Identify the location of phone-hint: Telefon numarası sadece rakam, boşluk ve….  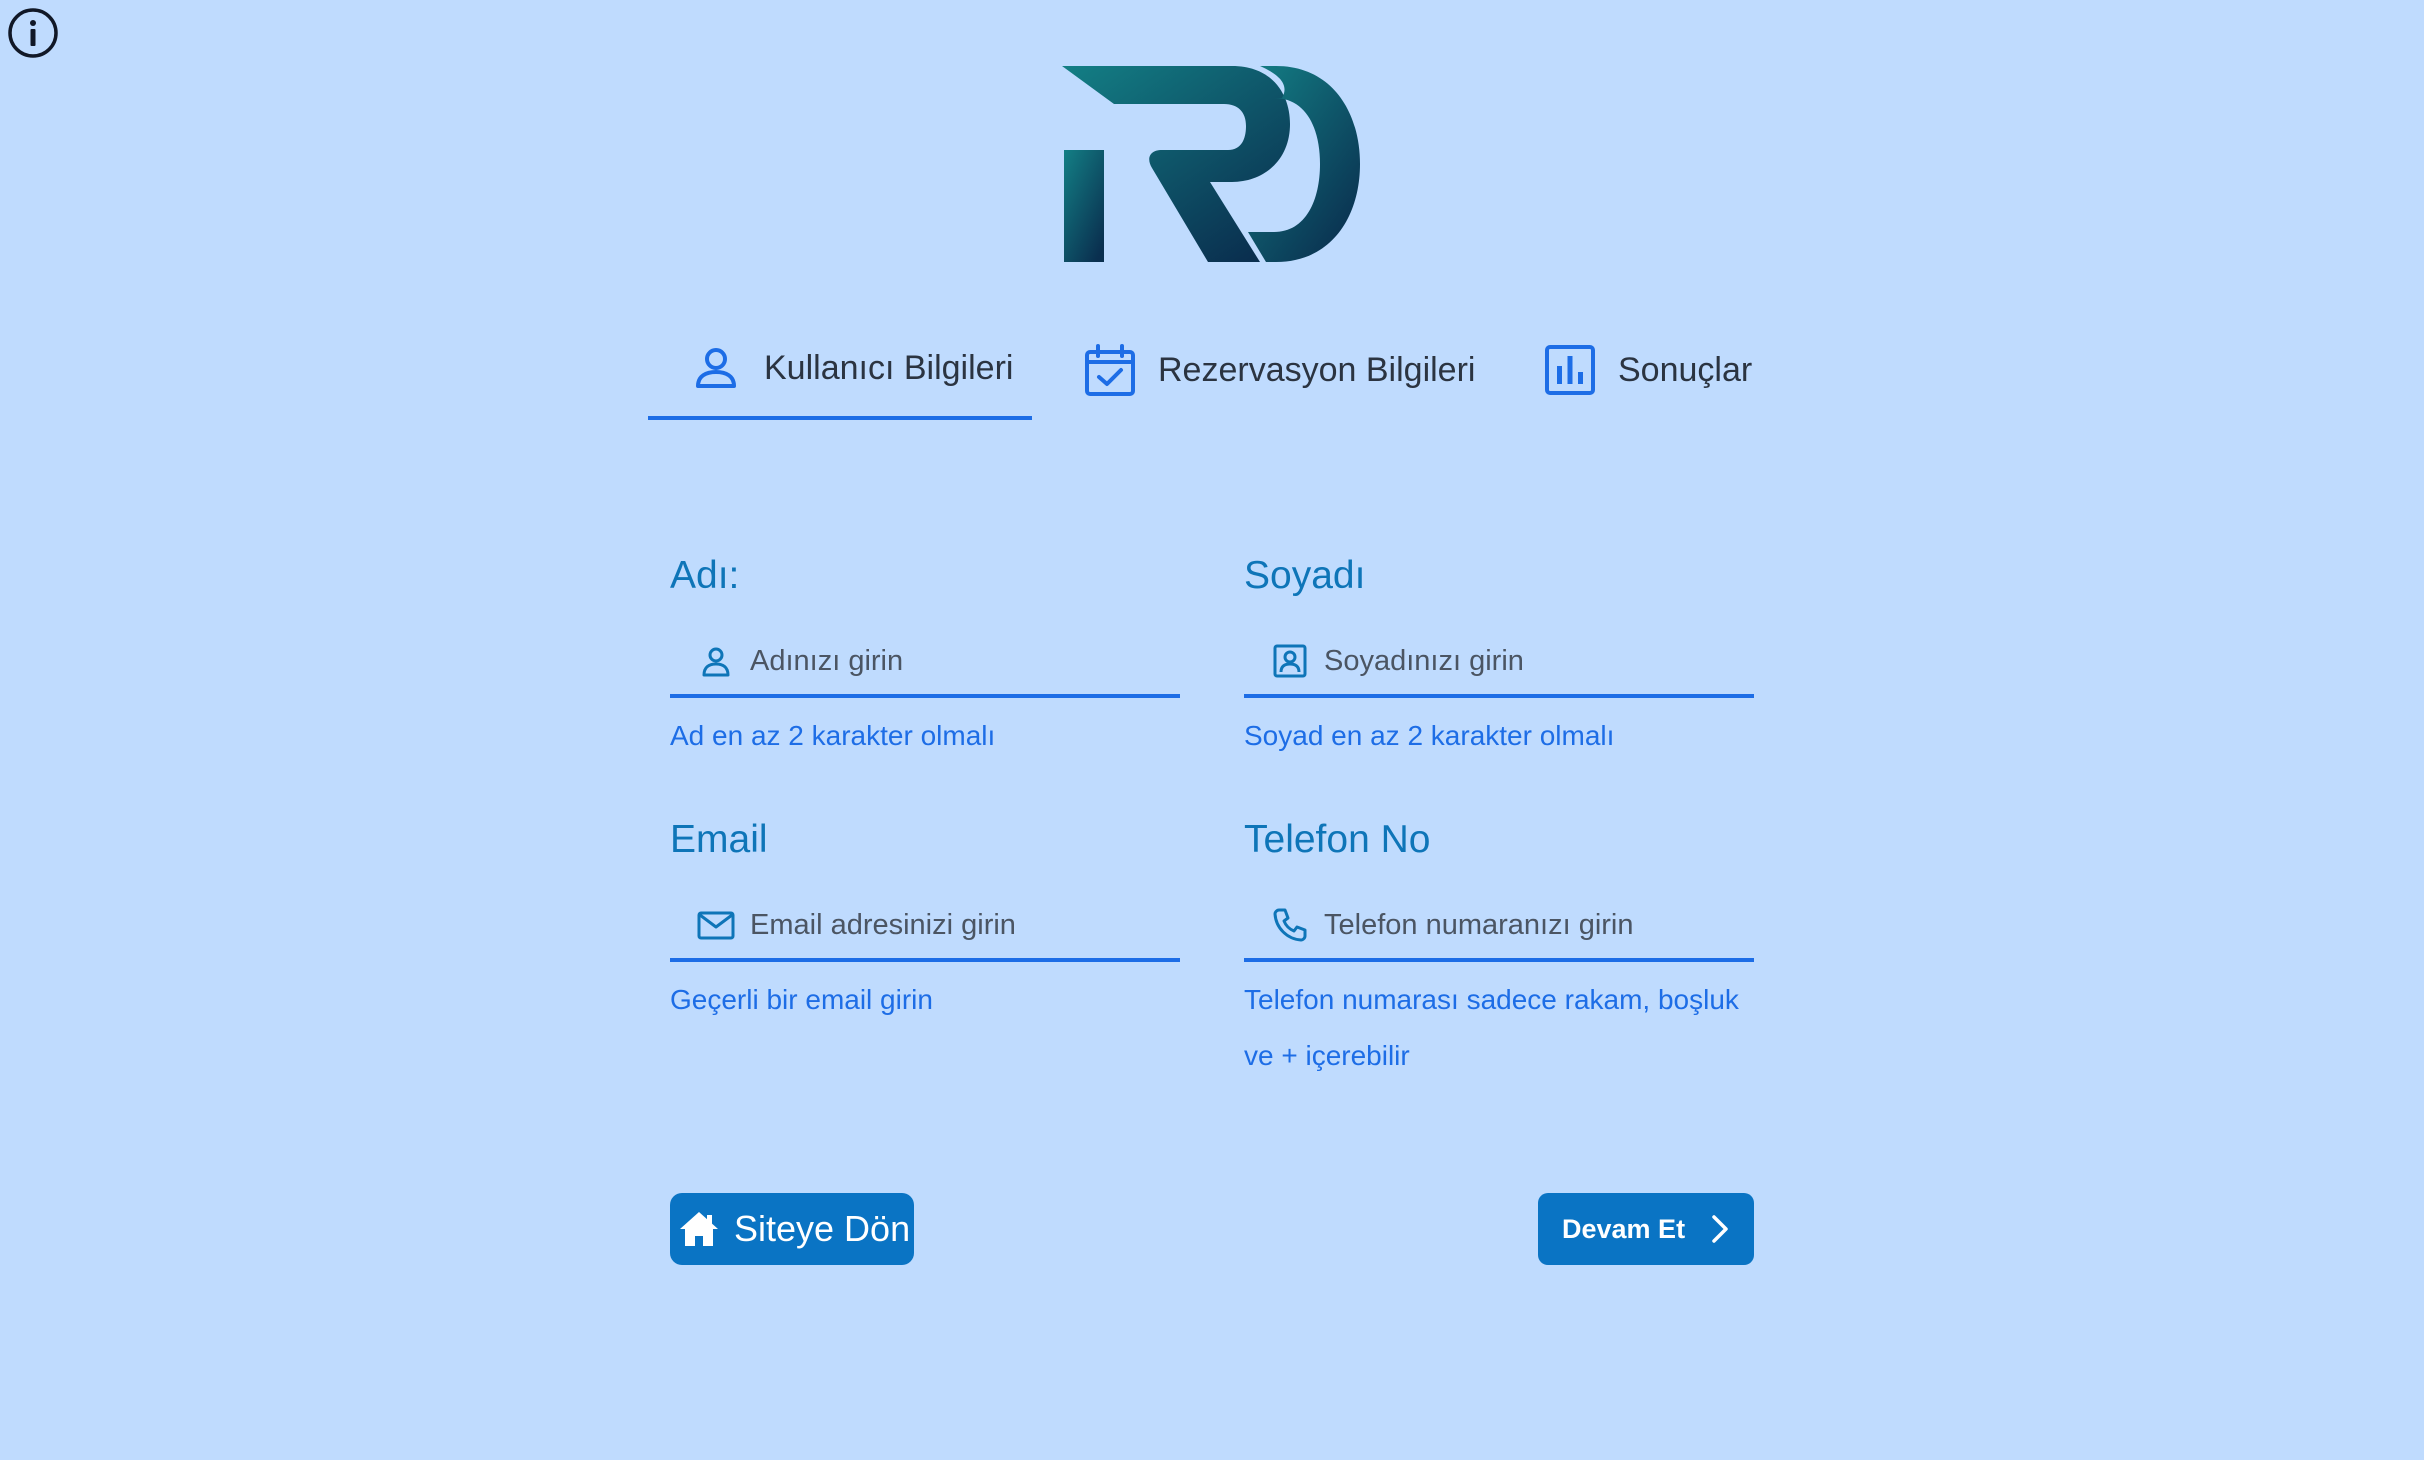
(1491, 1027).